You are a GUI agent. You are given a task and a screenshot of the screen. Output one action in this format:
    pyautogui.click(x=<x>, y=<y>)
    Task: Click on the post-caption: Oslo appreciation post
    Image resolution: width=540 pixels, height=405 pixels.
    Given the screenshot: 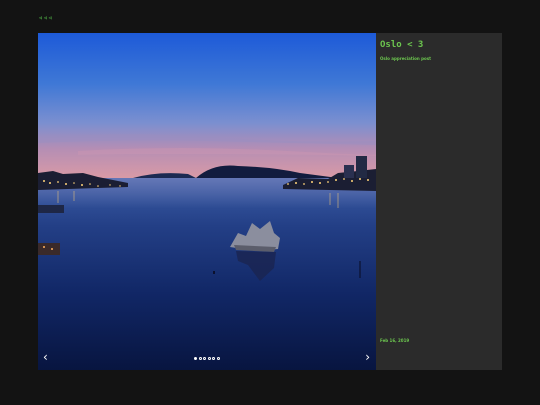 What is the action you would take?
    pyautogui.click(x=406, y=58)
    